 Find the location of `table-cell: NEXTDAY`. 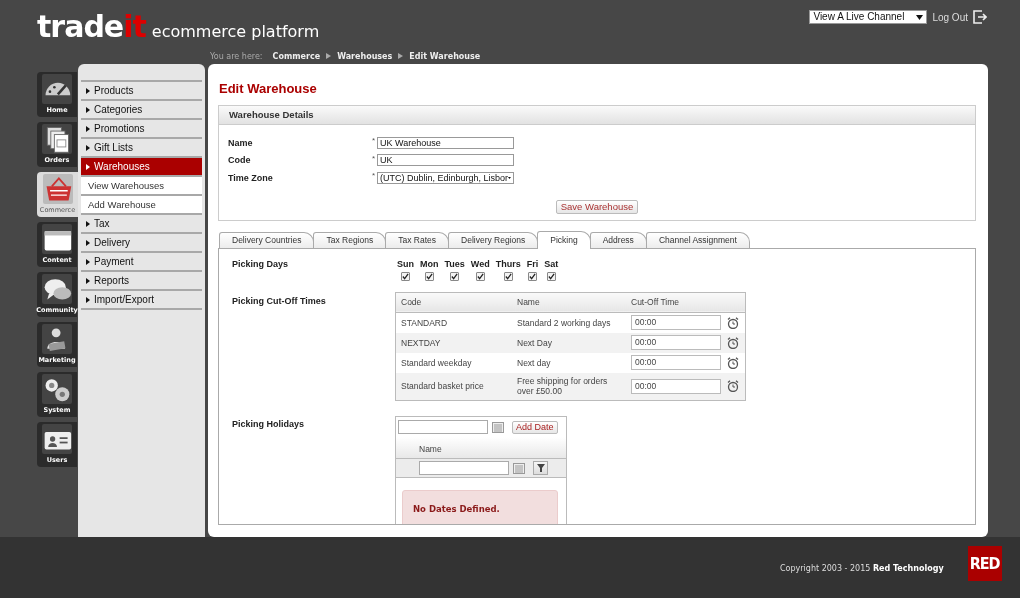

table-cell: NEXTDAY is located at coordinates (453, 342).